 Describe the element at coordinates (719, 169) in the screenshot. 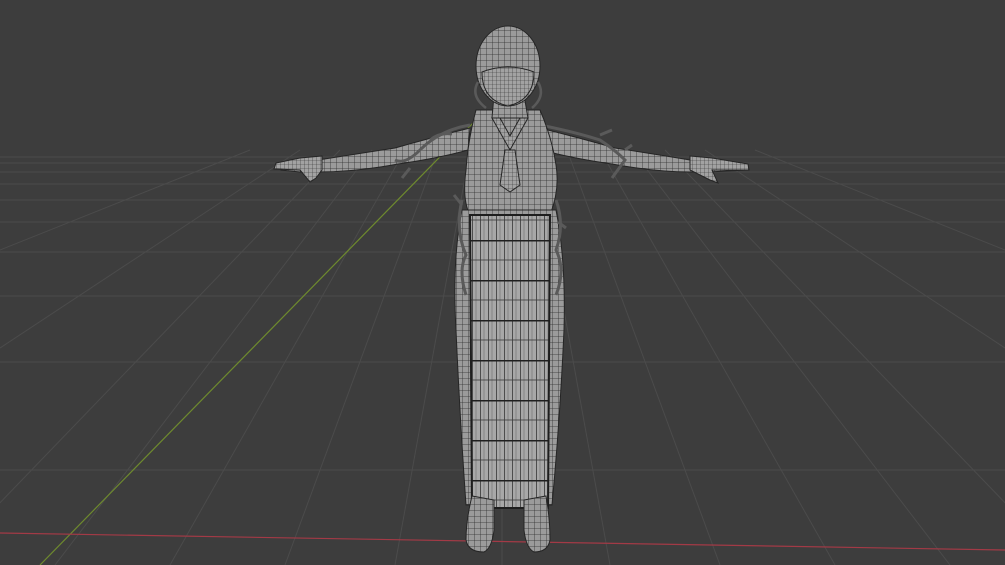

I see `right-hand` at that location.